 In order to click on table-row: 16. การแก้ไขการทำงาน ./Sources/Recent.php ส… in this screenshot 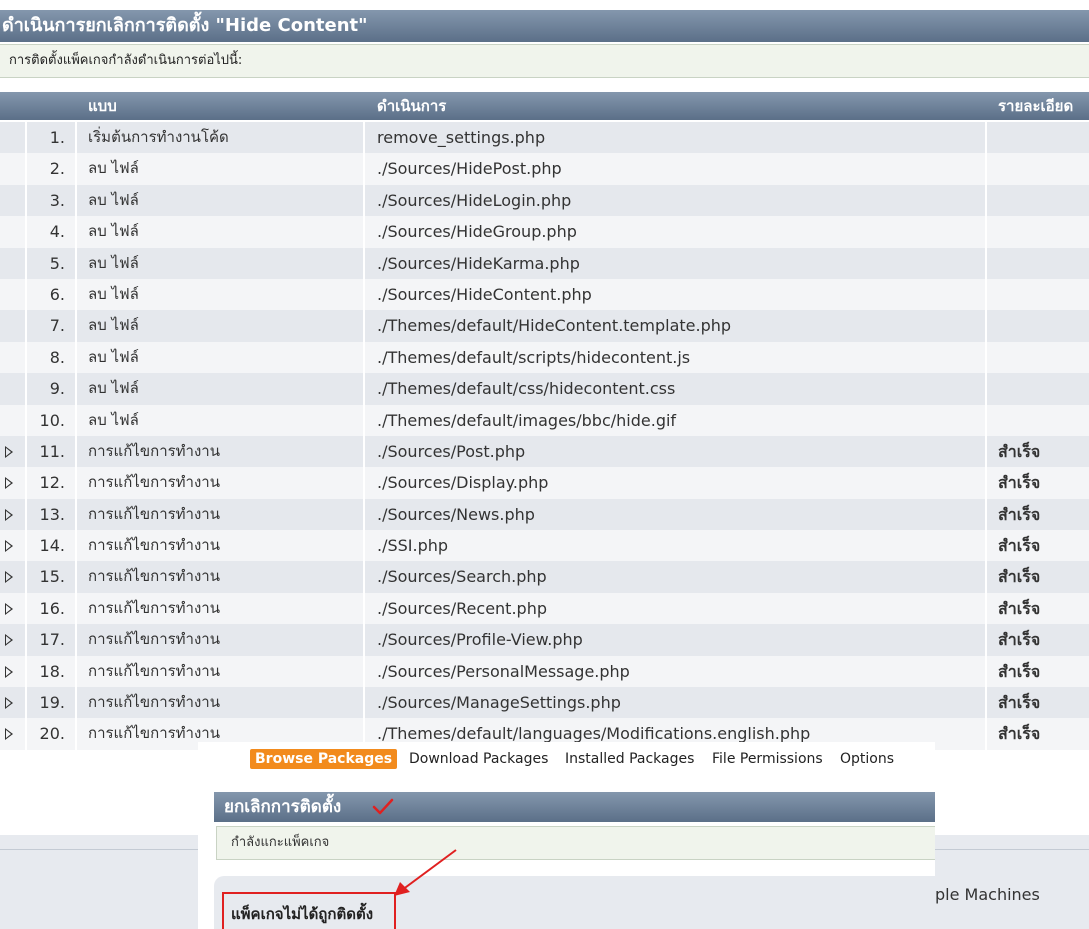, I will do `click(544, 608)`.